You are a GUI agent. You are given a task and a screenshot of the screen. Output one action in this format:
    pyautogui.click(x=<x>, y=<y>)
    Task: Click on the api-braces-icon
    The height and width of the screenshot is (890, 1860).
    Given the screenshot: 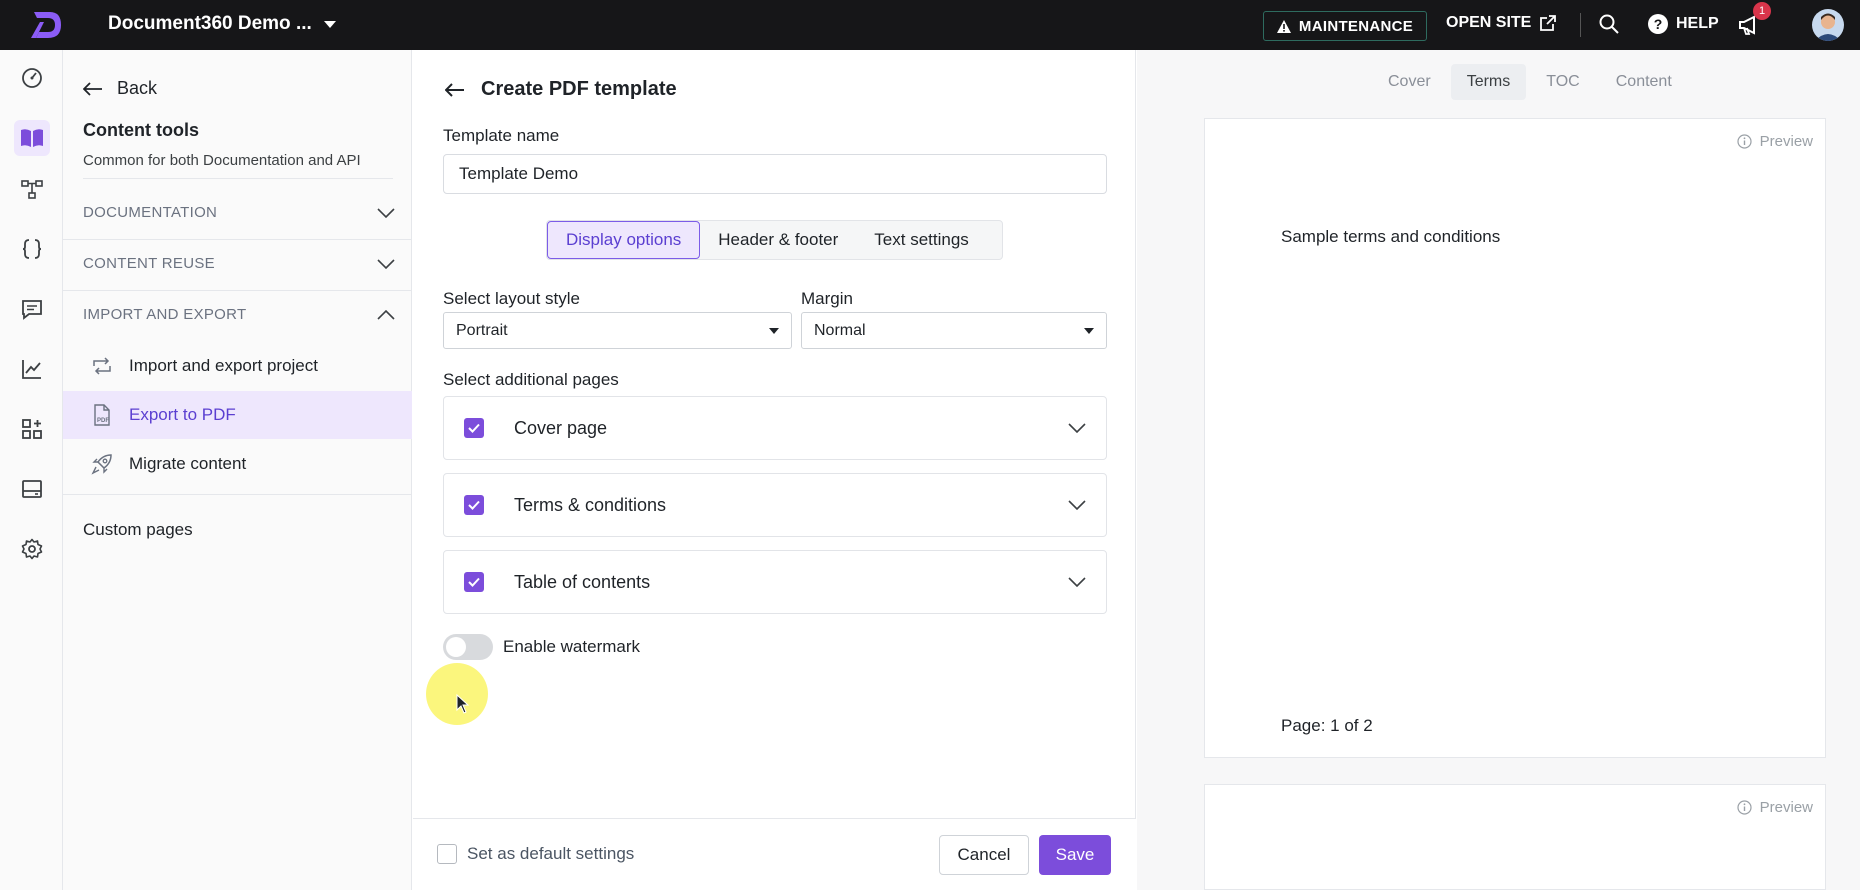 What is the action you would take?
    pyautogui.click(x=32, y=249)
    